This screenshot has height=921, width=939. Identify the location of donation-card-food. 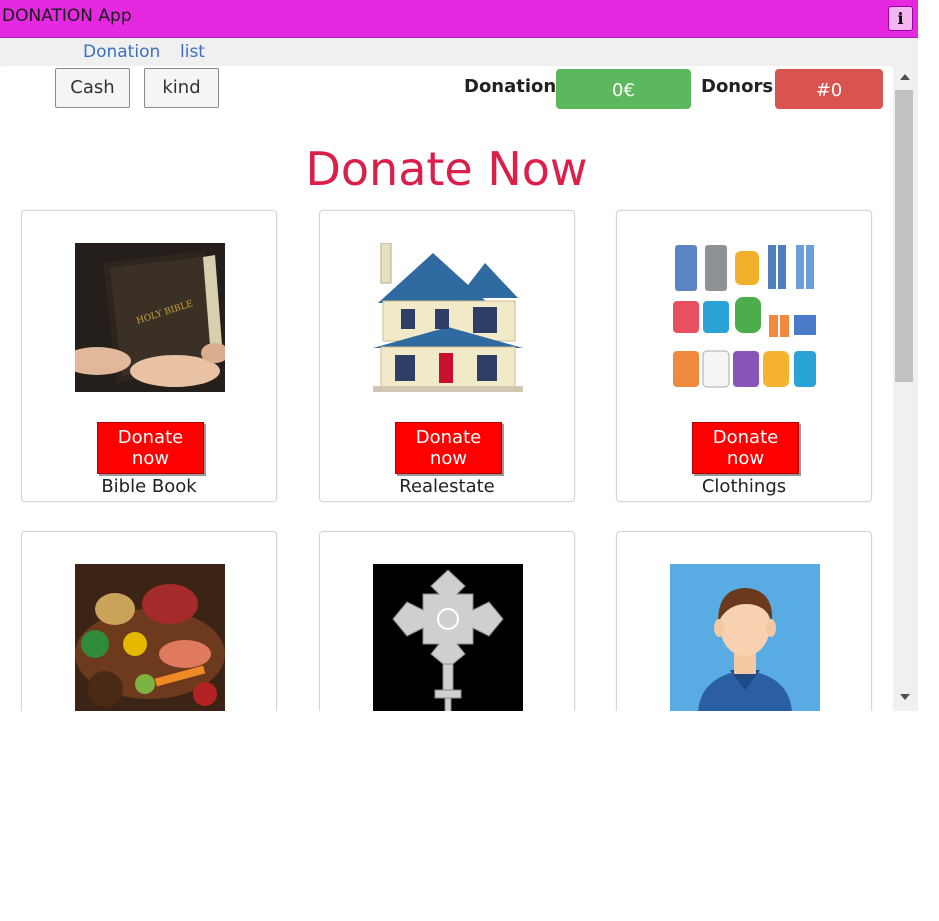
(149, 621).